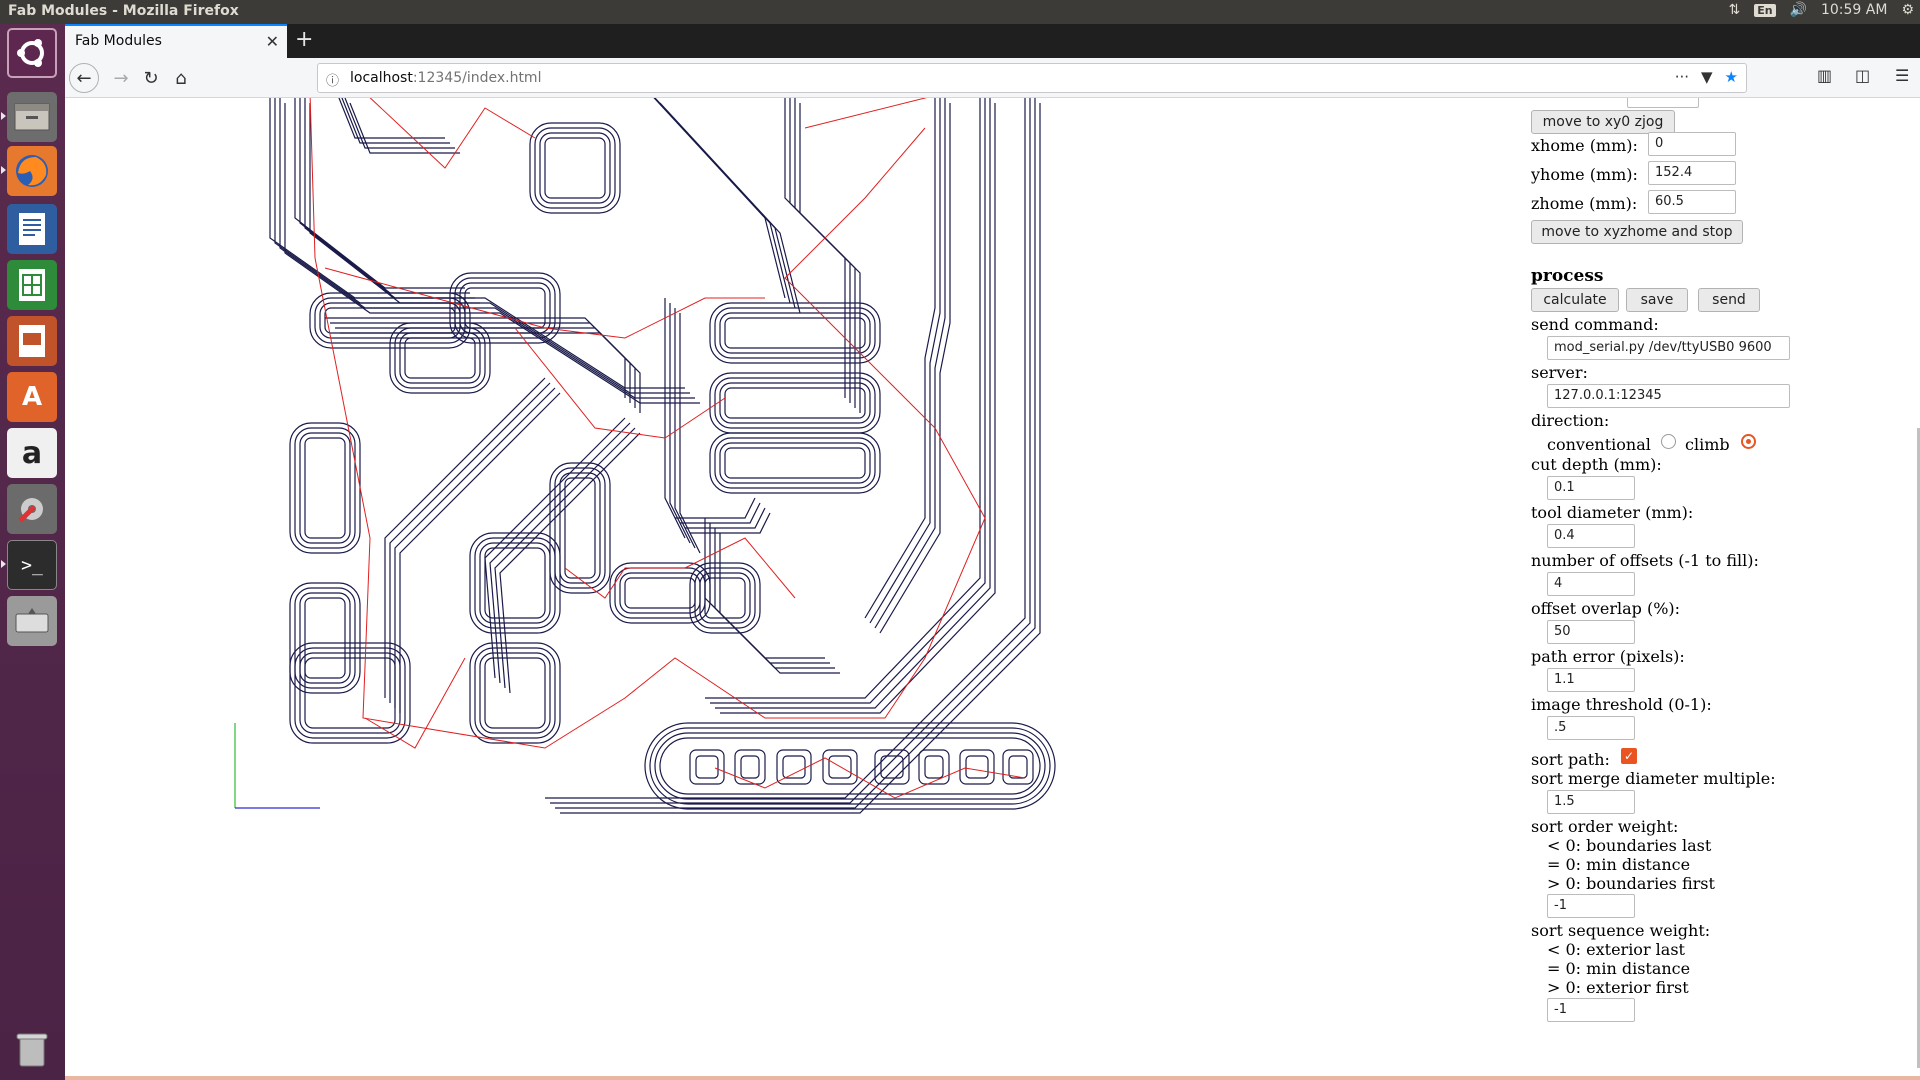  Describe the element at coordinates (1570, 420) in the screenshot. I see `direction-label: direction:` at that location.